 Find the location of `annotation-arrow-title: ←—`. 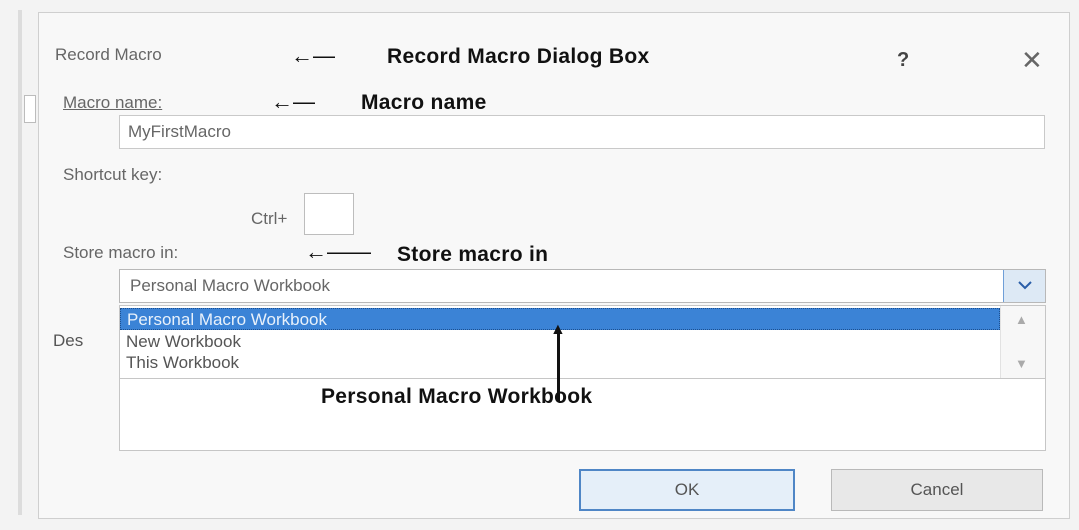

annotation-arrow-title: ←— is located at coordinates (313, 55).